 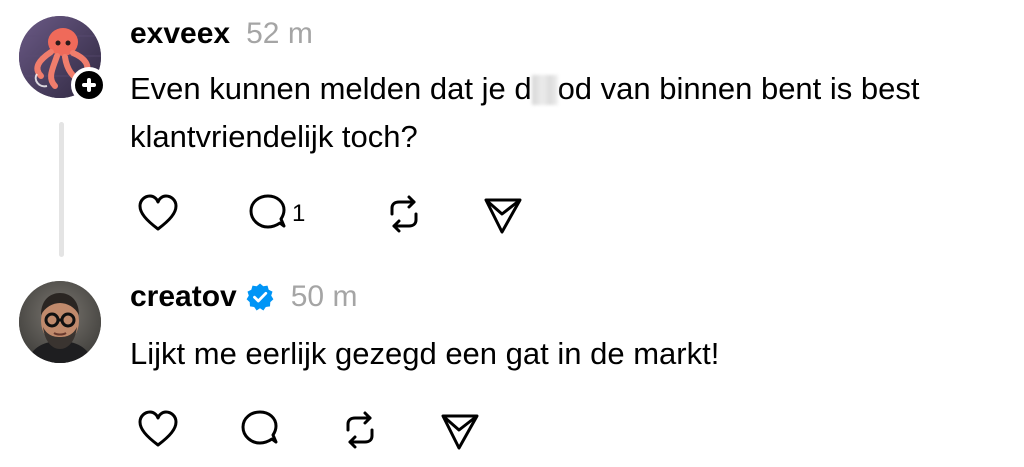 What do you see at coordinates (299, 213) in the screenshot?
I see `reply-count: 1` at bounding box center [299, 213].